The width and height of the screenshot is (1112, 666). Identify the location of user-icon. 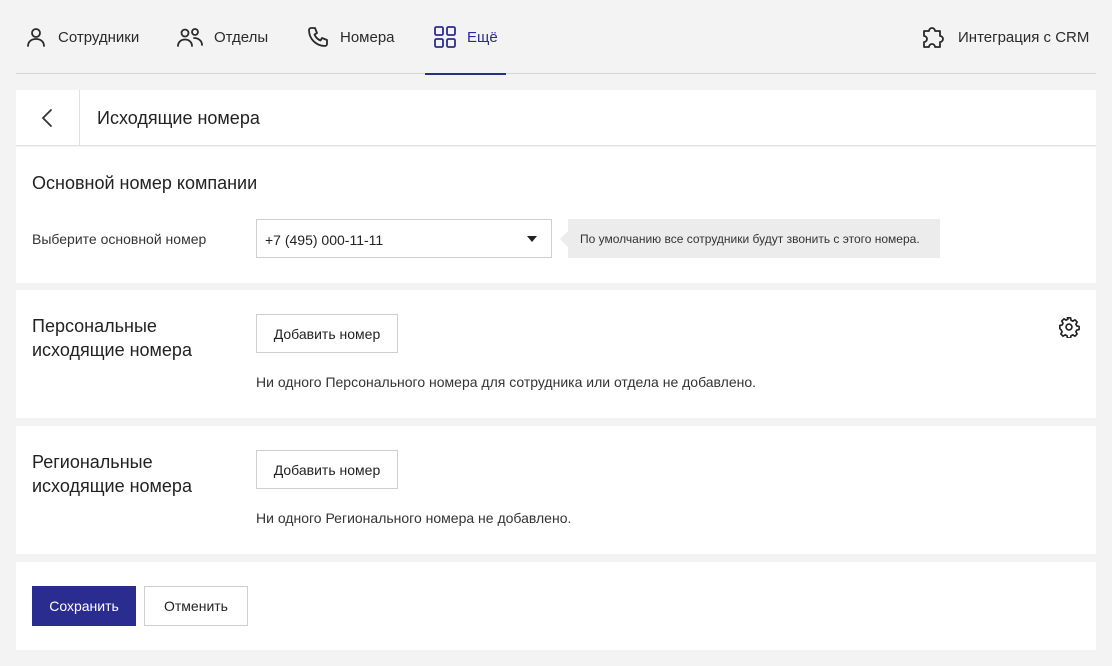
(36, 37).